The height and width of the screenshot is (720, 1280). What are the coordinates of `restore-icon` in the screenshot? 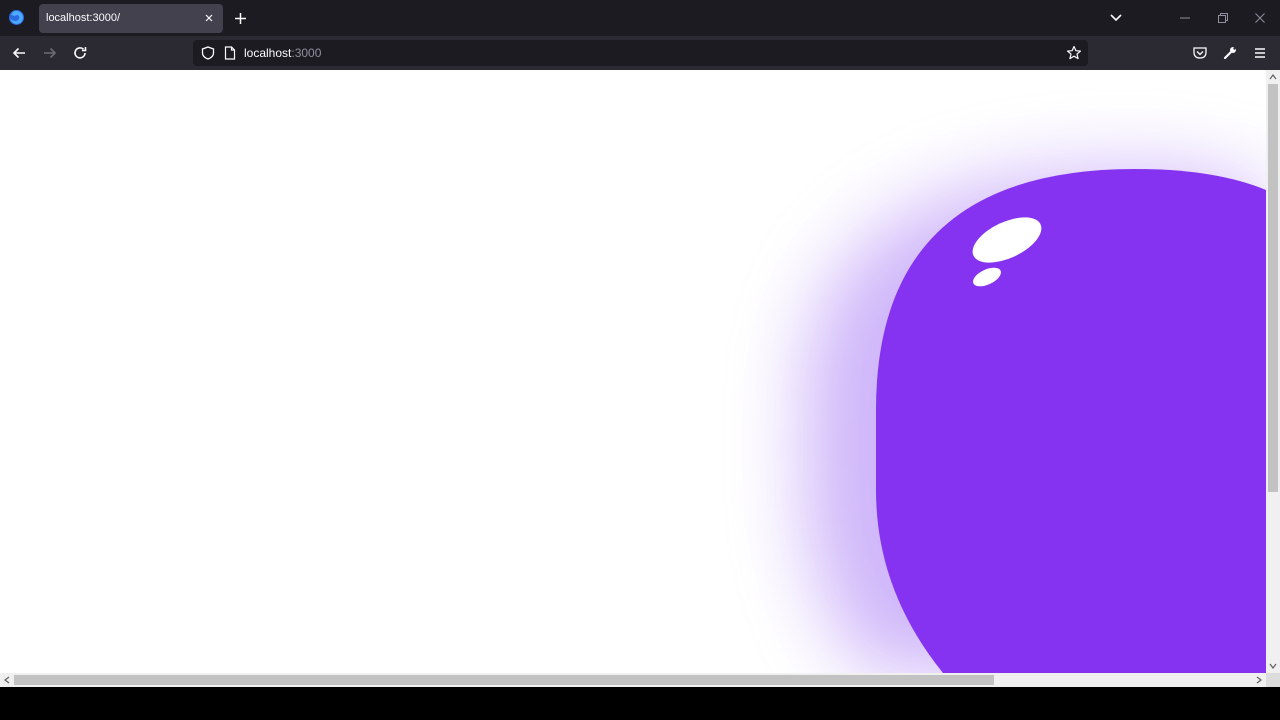 It's located at (1223, 18).